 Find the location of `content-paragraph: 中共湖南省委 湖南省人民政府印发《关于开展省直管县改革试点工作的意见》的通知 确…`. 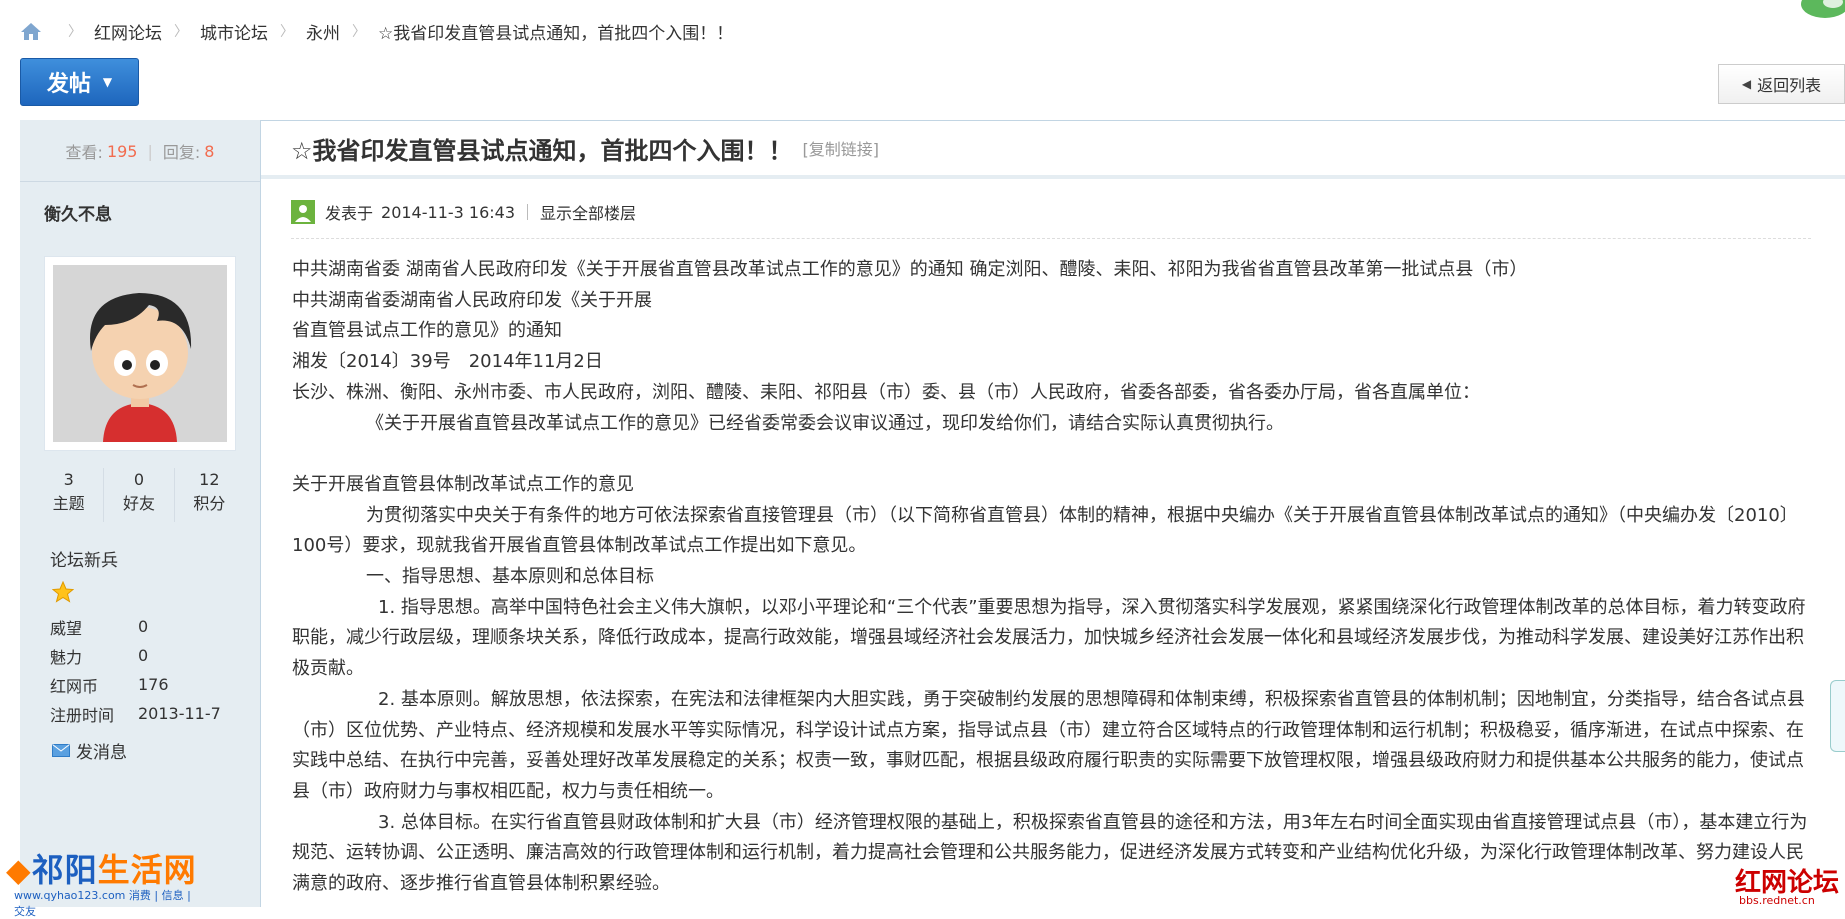

content-paragraph: 中共湖南省委 湖南省人民政府印发《关于开展省直管县改革试点工作的意见》的通知 确… is located at coordinates (910, 269).